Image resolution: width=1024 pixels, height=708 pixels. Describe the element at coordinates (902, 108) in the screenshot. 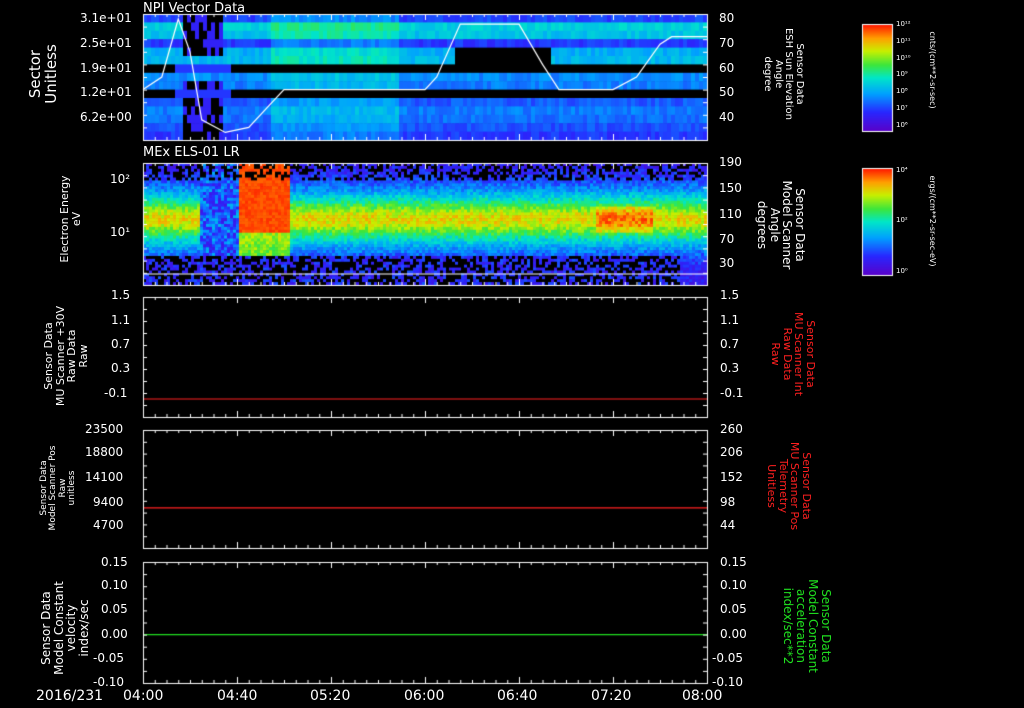

I see `cb1-tick-5: 10⁷` at that location.